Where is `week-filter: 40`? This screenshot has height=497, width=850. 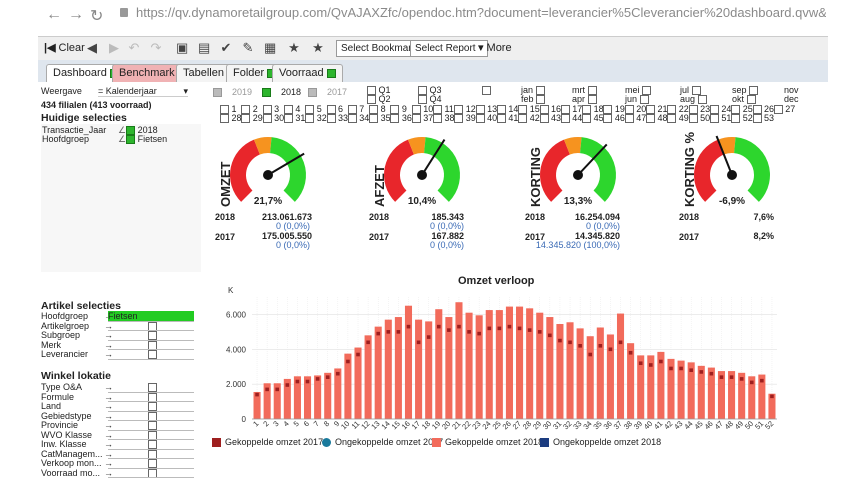
week-filter: 40 is located at coordinates (486, 118).